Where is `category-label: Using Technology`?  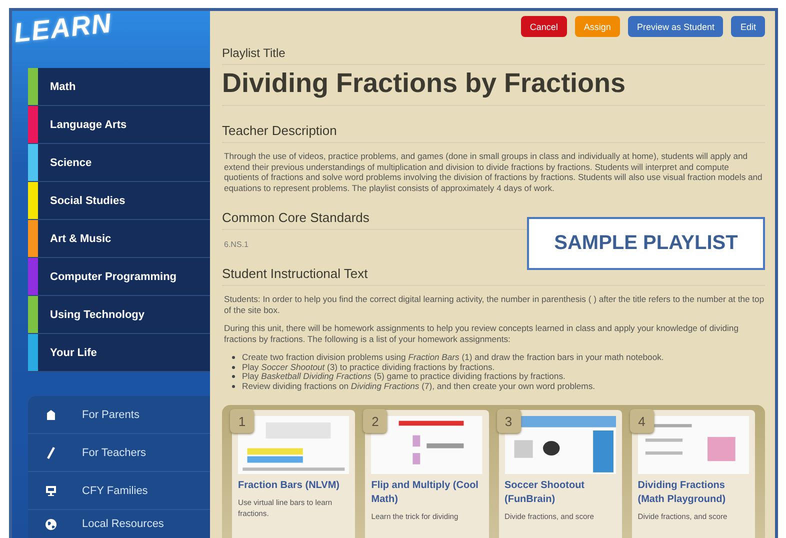 category-label: Using Technology is located at coordinates (97, 314).